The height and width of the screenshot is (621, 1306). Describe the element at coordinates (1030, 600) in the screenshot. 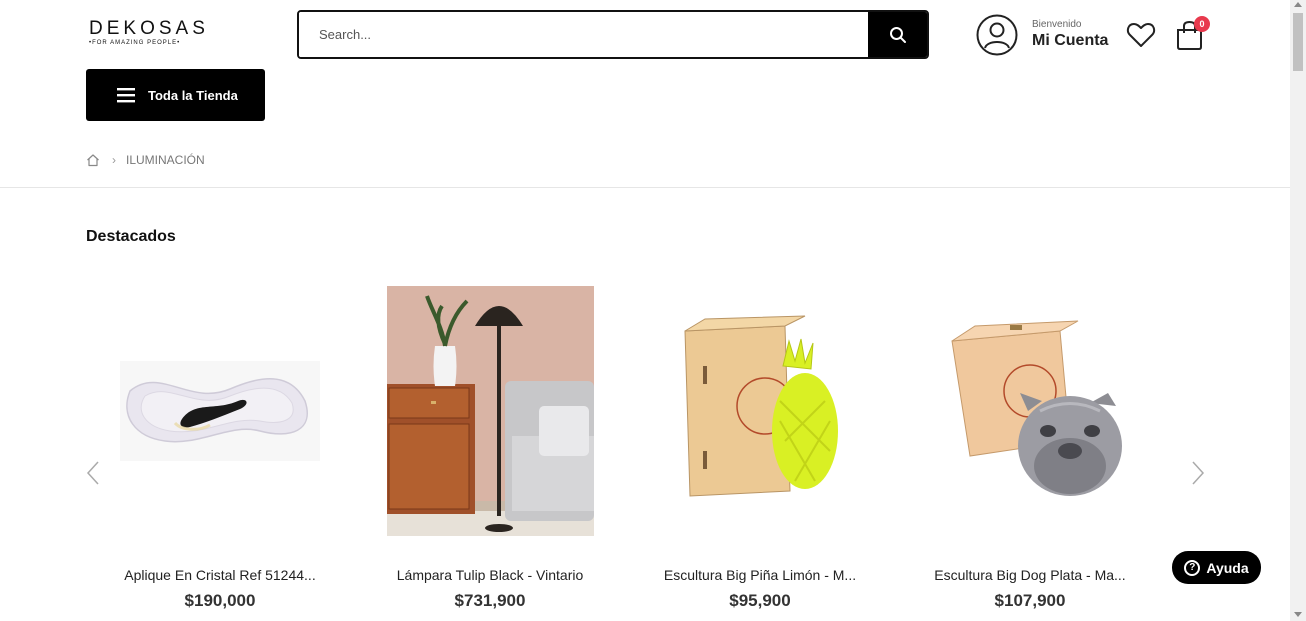

I see `product-price: $107,900` at that location.